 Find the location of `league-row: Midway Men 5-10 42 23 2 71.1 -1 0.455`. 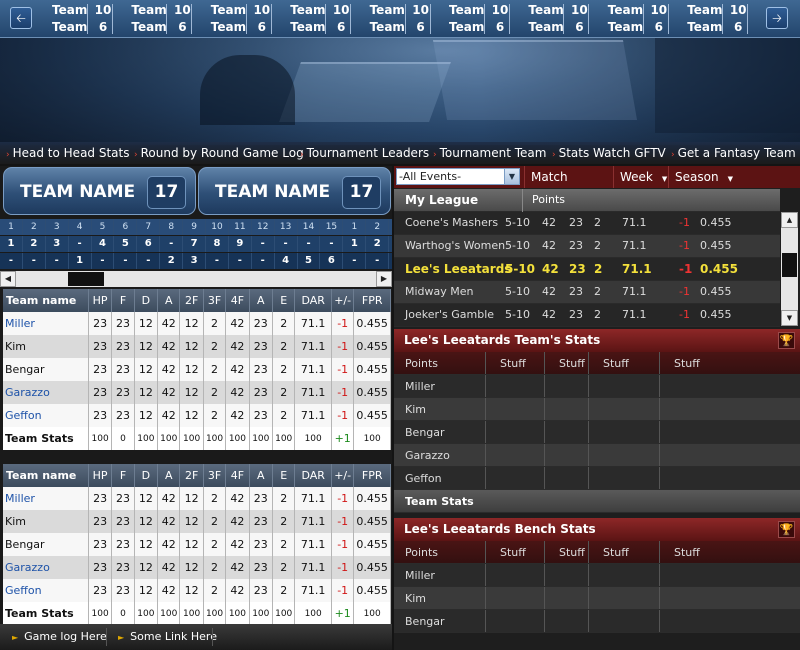

league-row: Midway Men 5-10 42 23 2 71.1 -1 0.455 is located at coordinates (587, 292).